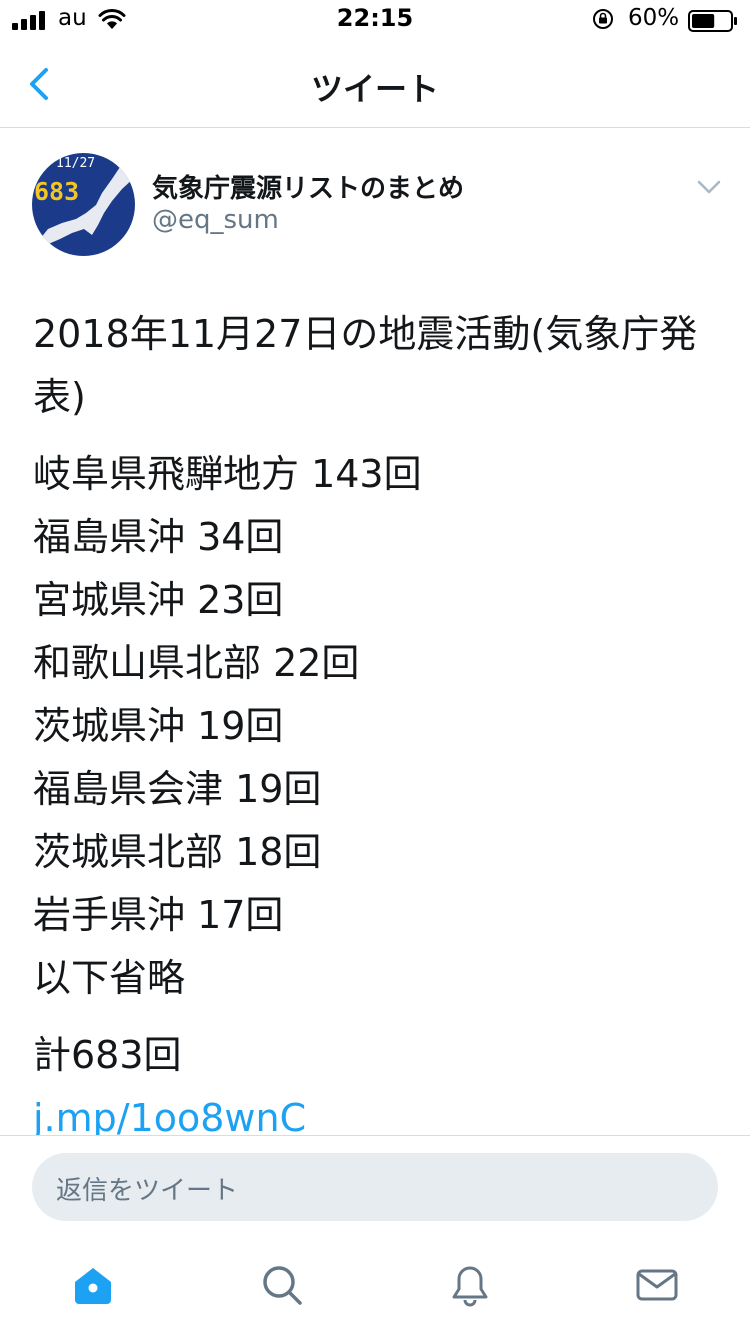 This screenshot has width=750, height=1334. Describe the element at coordinates (177, 789) in the screenshot. I see `region-line: 福島県会津 19回` at that location.